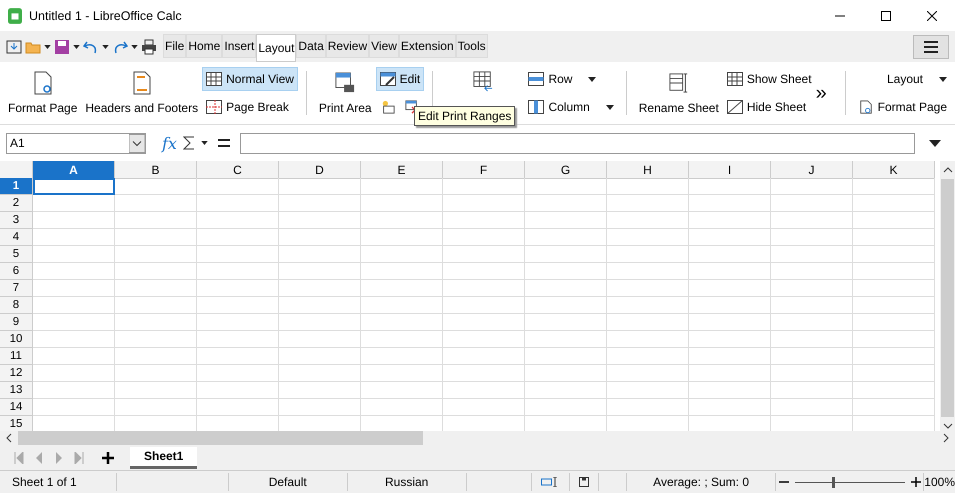 This screenshot has width=955, height=493. Describe the element at coordinates (16, 186) in the screenshot. I see `row-number: 1` at that location.